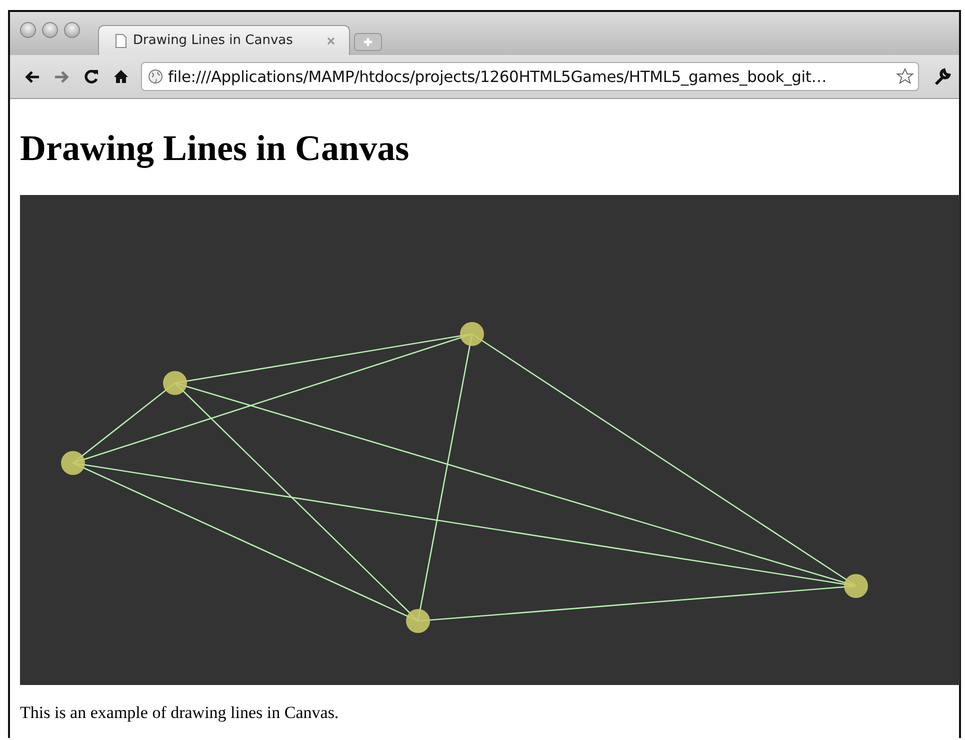  What do you see at coordinates (121, 41) in the screenshot?
I see `page-icon` at bounding box center [121, 41].